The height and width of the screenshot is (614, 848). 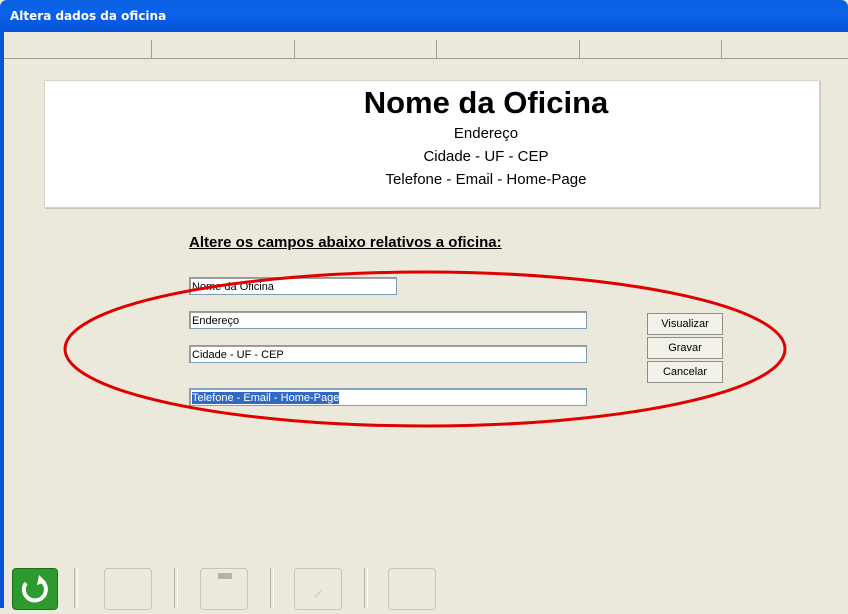 What do you see at coordinates (685, 372) in the screenshot?
I see `cancel-button: Cancelar` at bounding box center [685, 372].